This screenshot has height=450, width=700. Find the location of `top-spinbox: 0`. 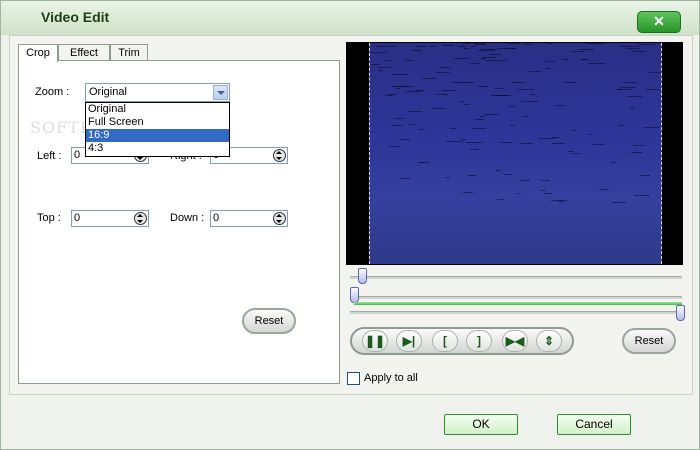

top-spinbox: 0 is located at coordinates (110, 218).